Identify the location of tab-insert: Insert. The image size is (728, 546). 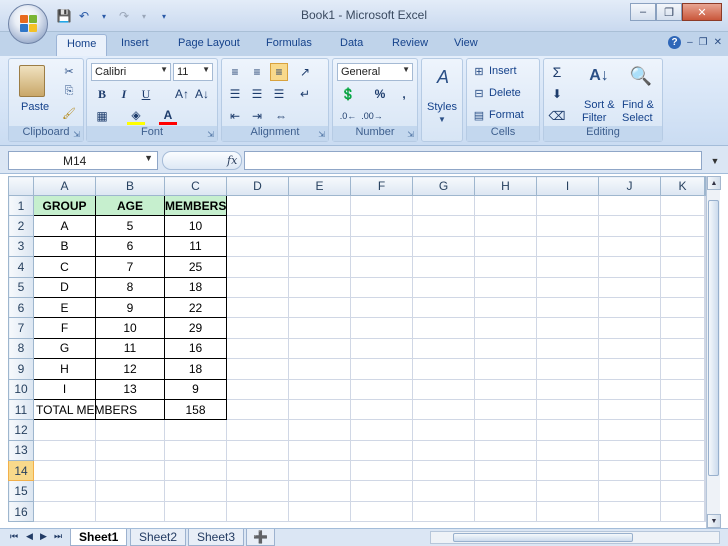
(135, 43).